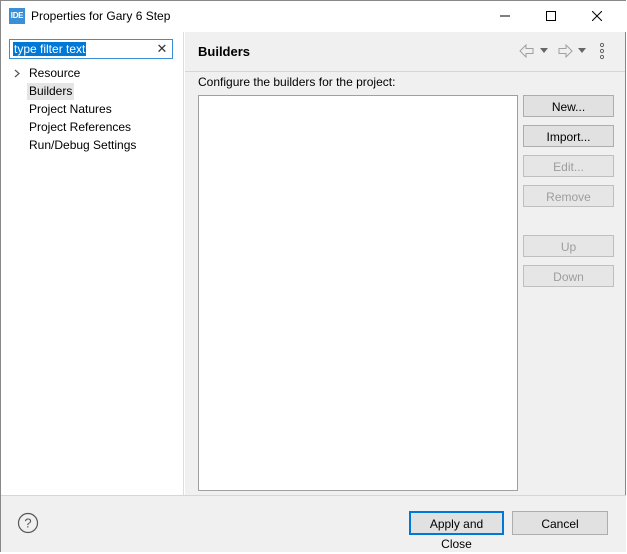 The width and height of the screenshot is (627, 554). I want to click on view-menu-icon, so click(602, 51).